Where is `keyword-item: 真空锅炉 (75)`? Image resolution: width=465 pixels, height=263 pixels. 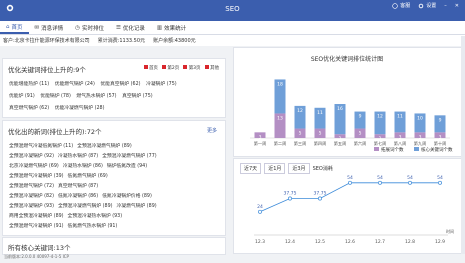
keyword-item: 真空锅炉 (75) is located at coordinates (137, 95).